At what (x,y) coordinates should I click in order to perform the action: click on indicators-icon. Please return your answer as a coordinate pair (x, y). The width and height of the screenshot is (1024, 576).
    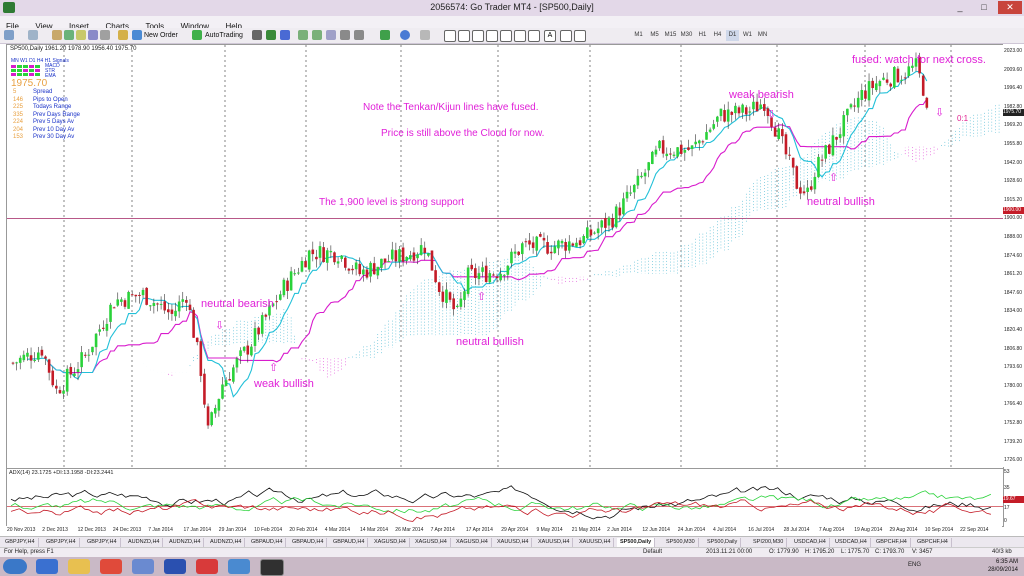
    Looking at the image, I should click on (385, 35).